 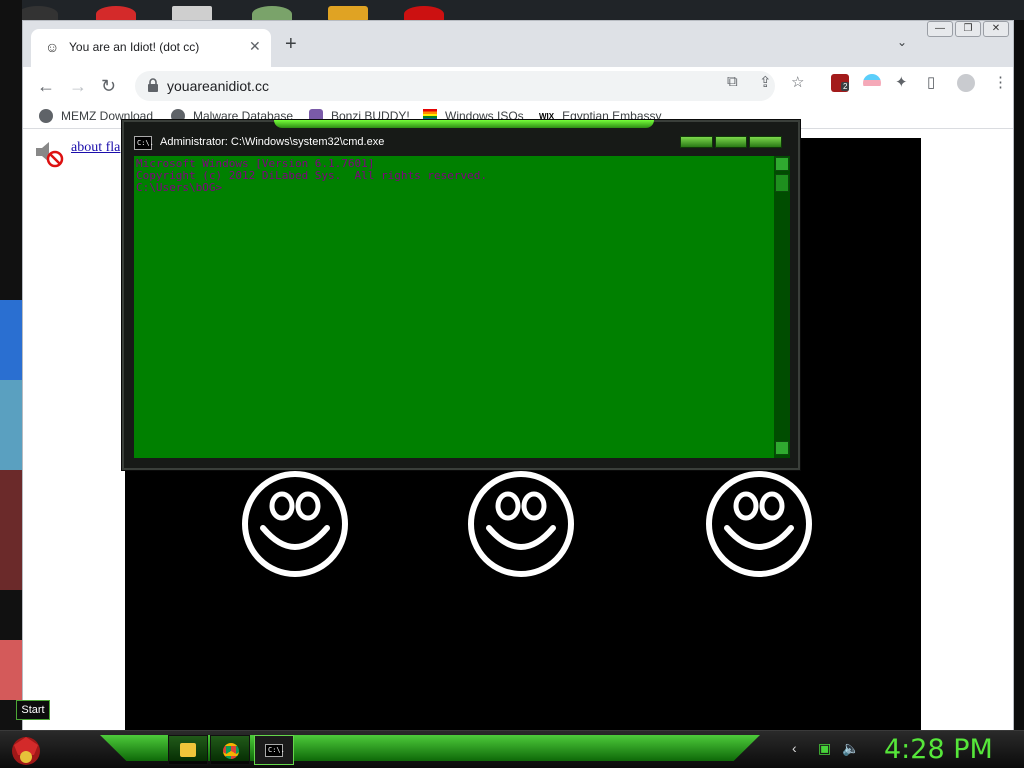 What do you see at coordinates (95, 148) in the screenshot?
I see `about-link: about fla` at bounding box center [95, 148].